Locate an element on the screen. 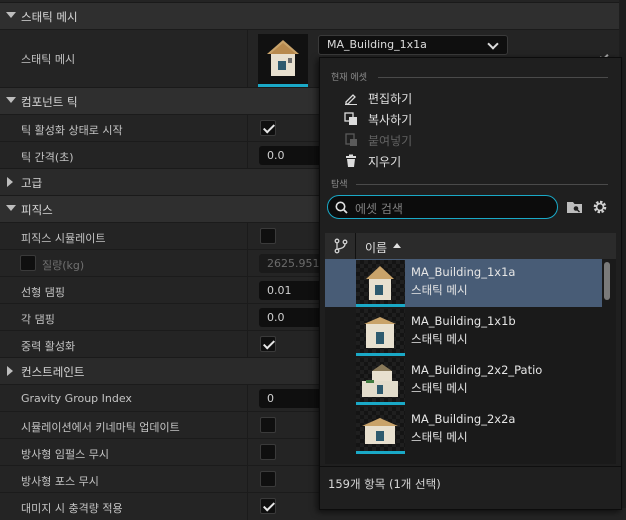  asset-search-input: 에셋 검색 is located at coordinates (442, 207).